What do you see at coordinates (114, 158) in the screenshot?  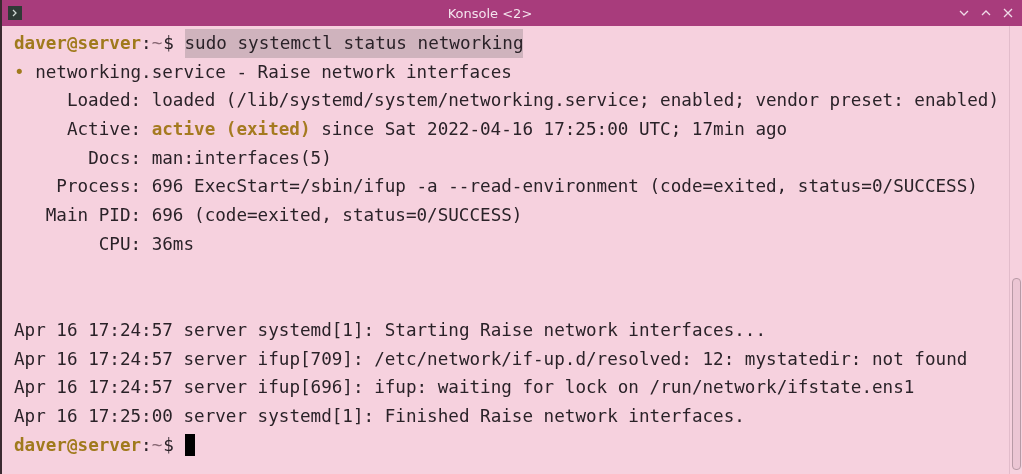 I see `field-label: Docs:` at bounding box center [114, 158].